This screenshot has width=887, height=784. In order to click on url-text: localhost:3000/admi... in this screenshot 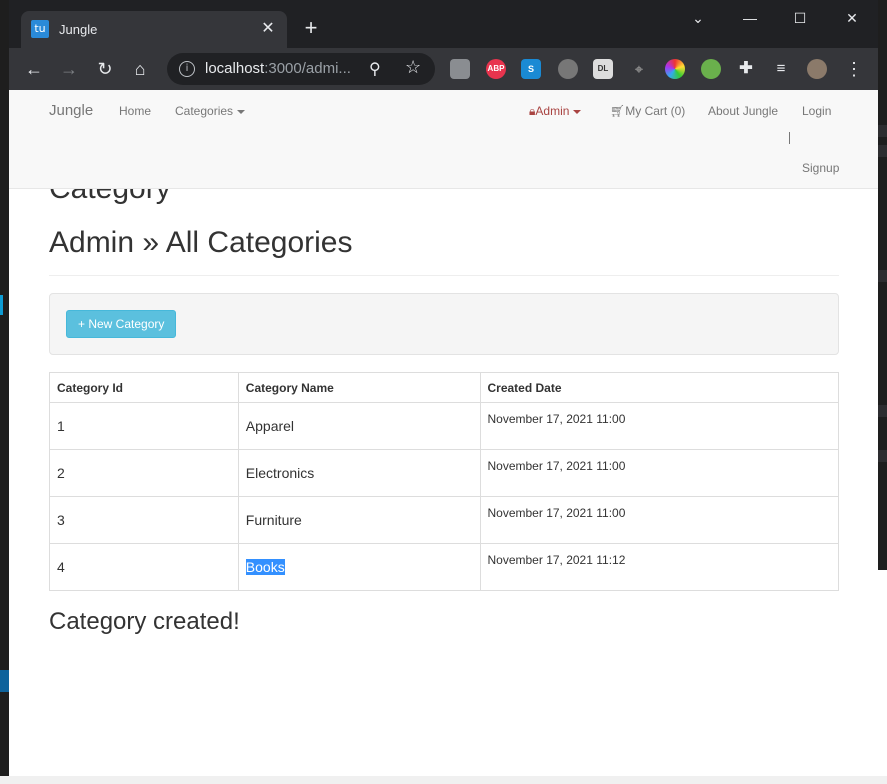, I will do `click(278, 68)`.